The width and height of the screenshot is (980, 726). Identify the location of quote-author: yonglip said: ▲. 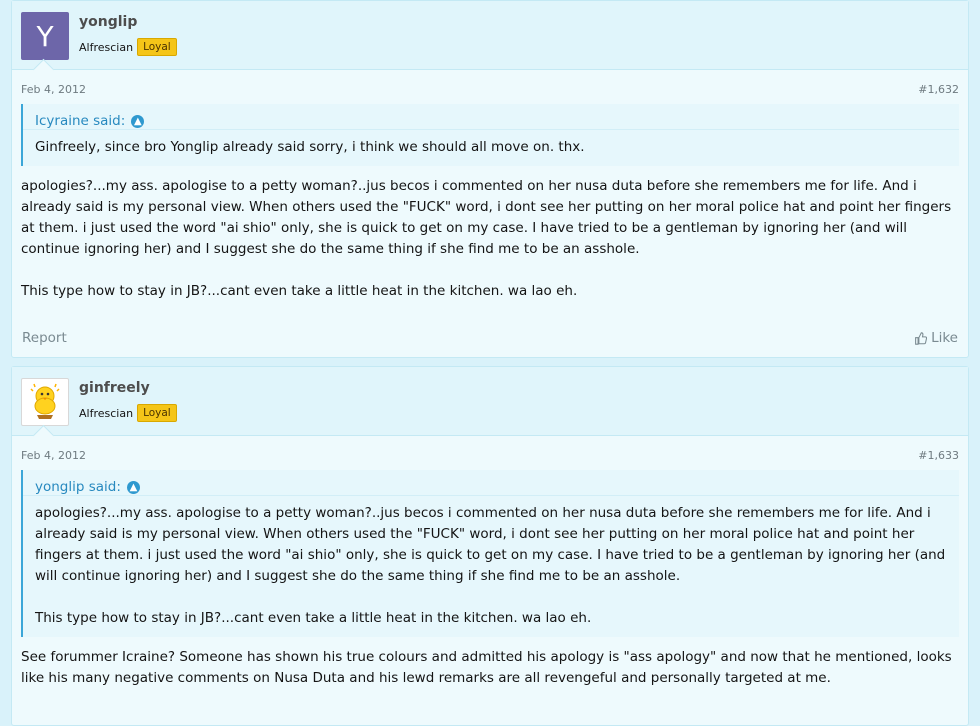
(491, 483).